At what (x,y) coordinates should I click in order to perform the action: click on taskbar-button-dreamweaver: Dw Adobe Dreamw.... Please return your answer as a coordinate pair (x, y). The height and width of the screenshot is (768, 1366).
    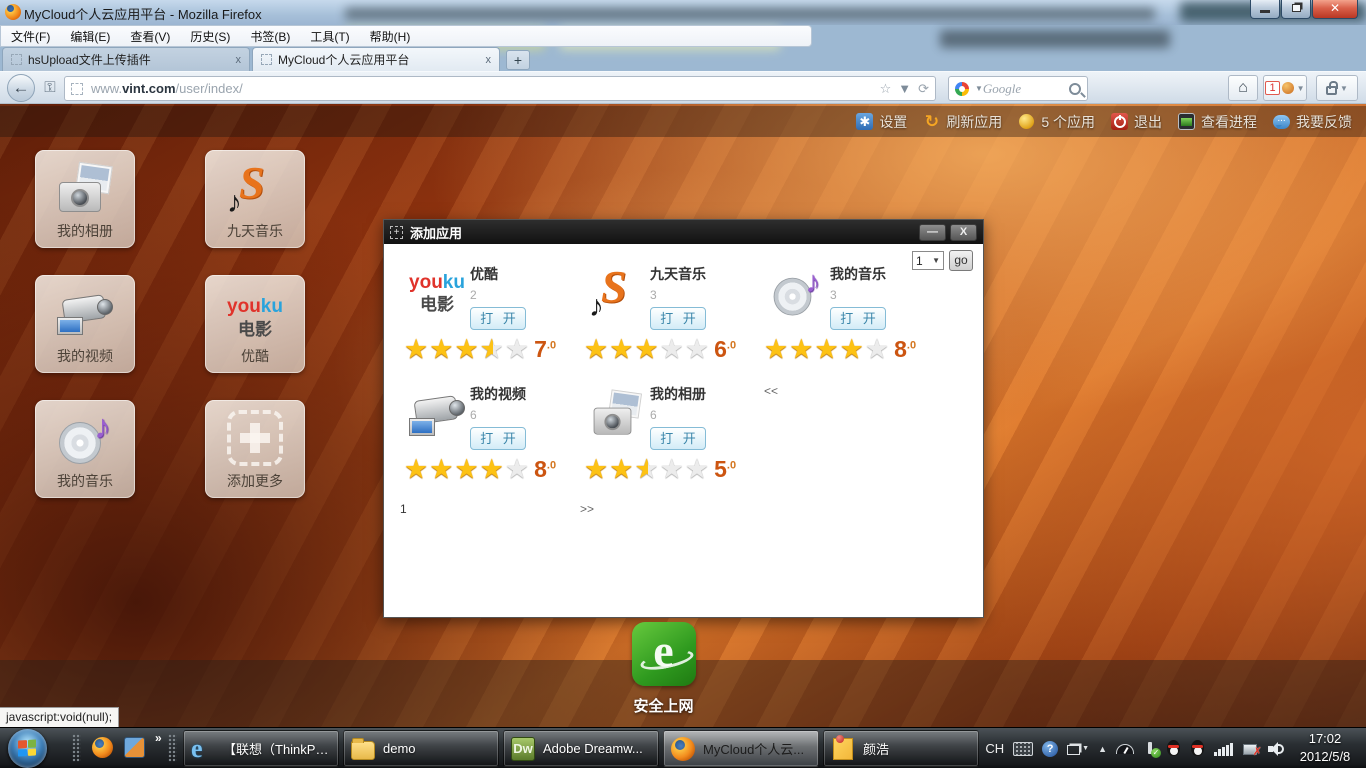
    Looking at the image, I should click on (581, 748).